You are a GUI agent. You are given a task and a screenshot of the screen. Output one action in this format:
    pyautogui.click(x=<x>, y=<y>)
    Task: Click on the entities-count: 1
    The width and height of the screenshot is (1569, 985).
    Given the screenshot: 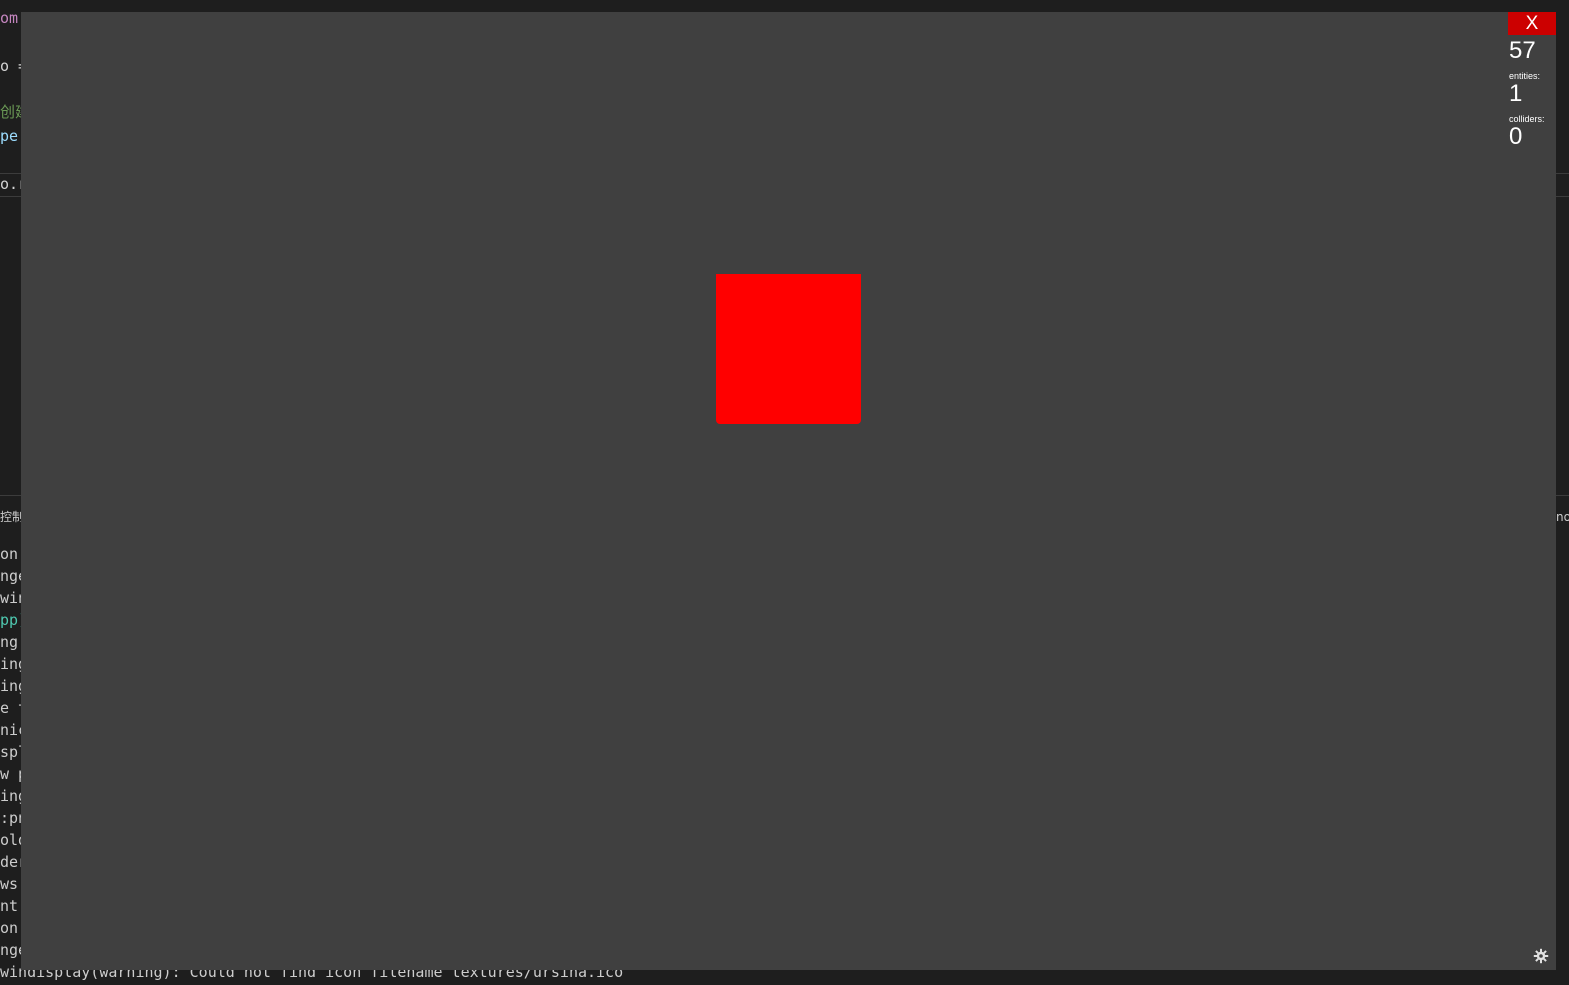 What is the action you would take?
    pyautogui.click(x=1516, y=93)
    